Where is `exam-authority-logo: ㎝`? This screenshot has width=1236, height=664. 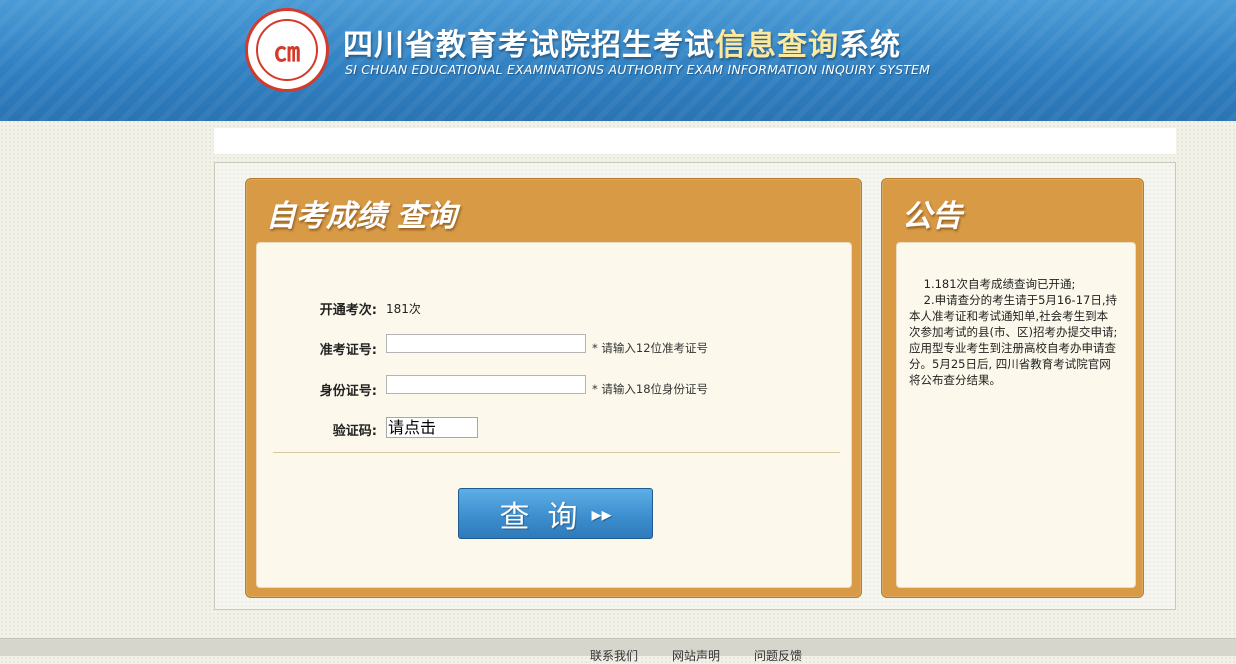
exam-authority-logo: ㎝ is located at coordinates (287, 50).